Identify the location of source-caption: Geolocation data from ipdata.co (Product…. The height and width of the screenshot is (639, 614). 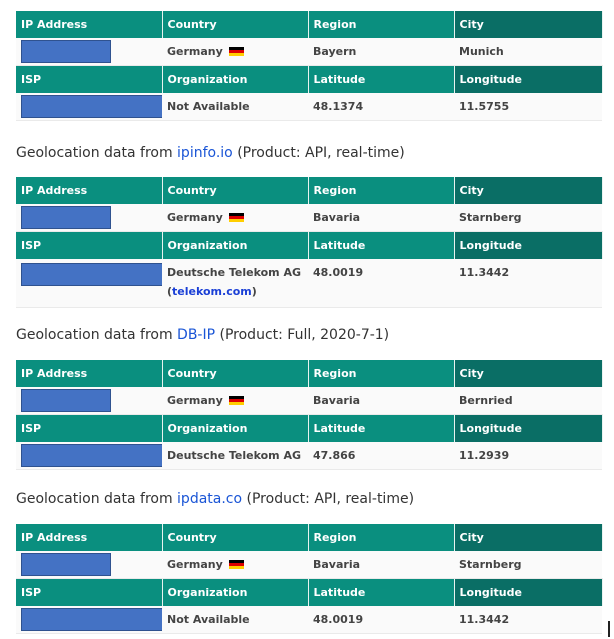
(215, 499).